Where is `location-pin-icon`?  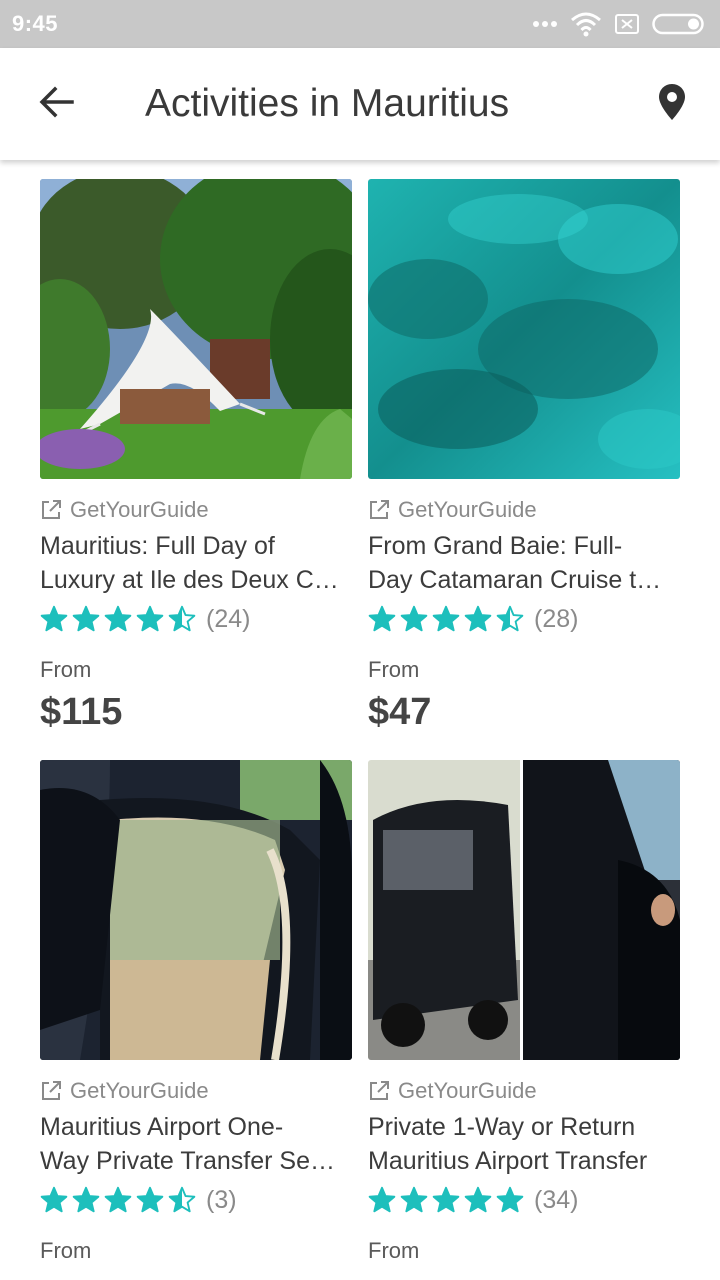
location-pin-icon is located at coordinates (672, 104).